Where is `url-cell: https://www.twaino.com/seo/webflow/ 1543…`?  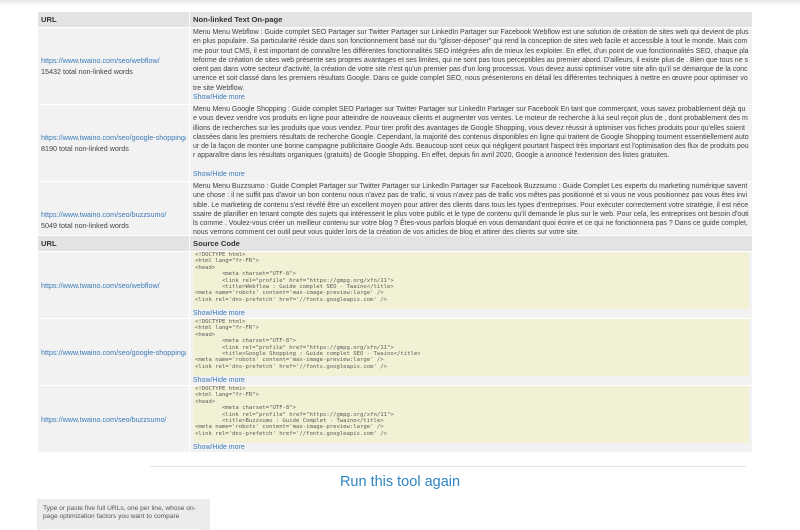
url-cell: https://www.twaino.com/seo/webflow/ 1543… is located at coordinates (113, 66).